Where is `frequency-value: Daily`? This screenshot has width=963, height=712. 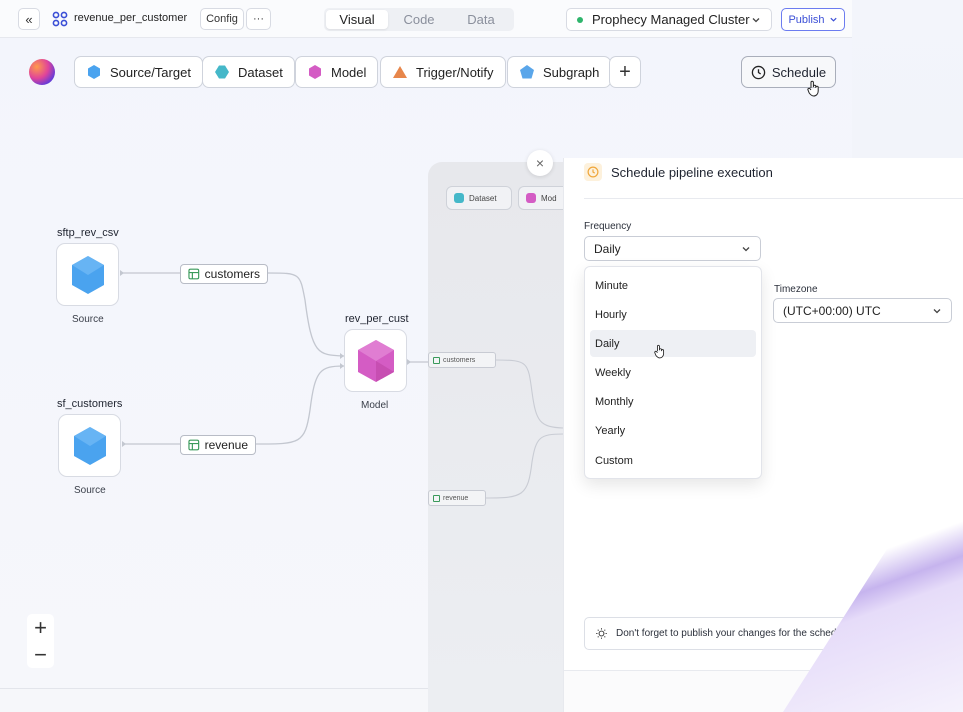 frequency-value: Daily is located at coordinates (607, 248).